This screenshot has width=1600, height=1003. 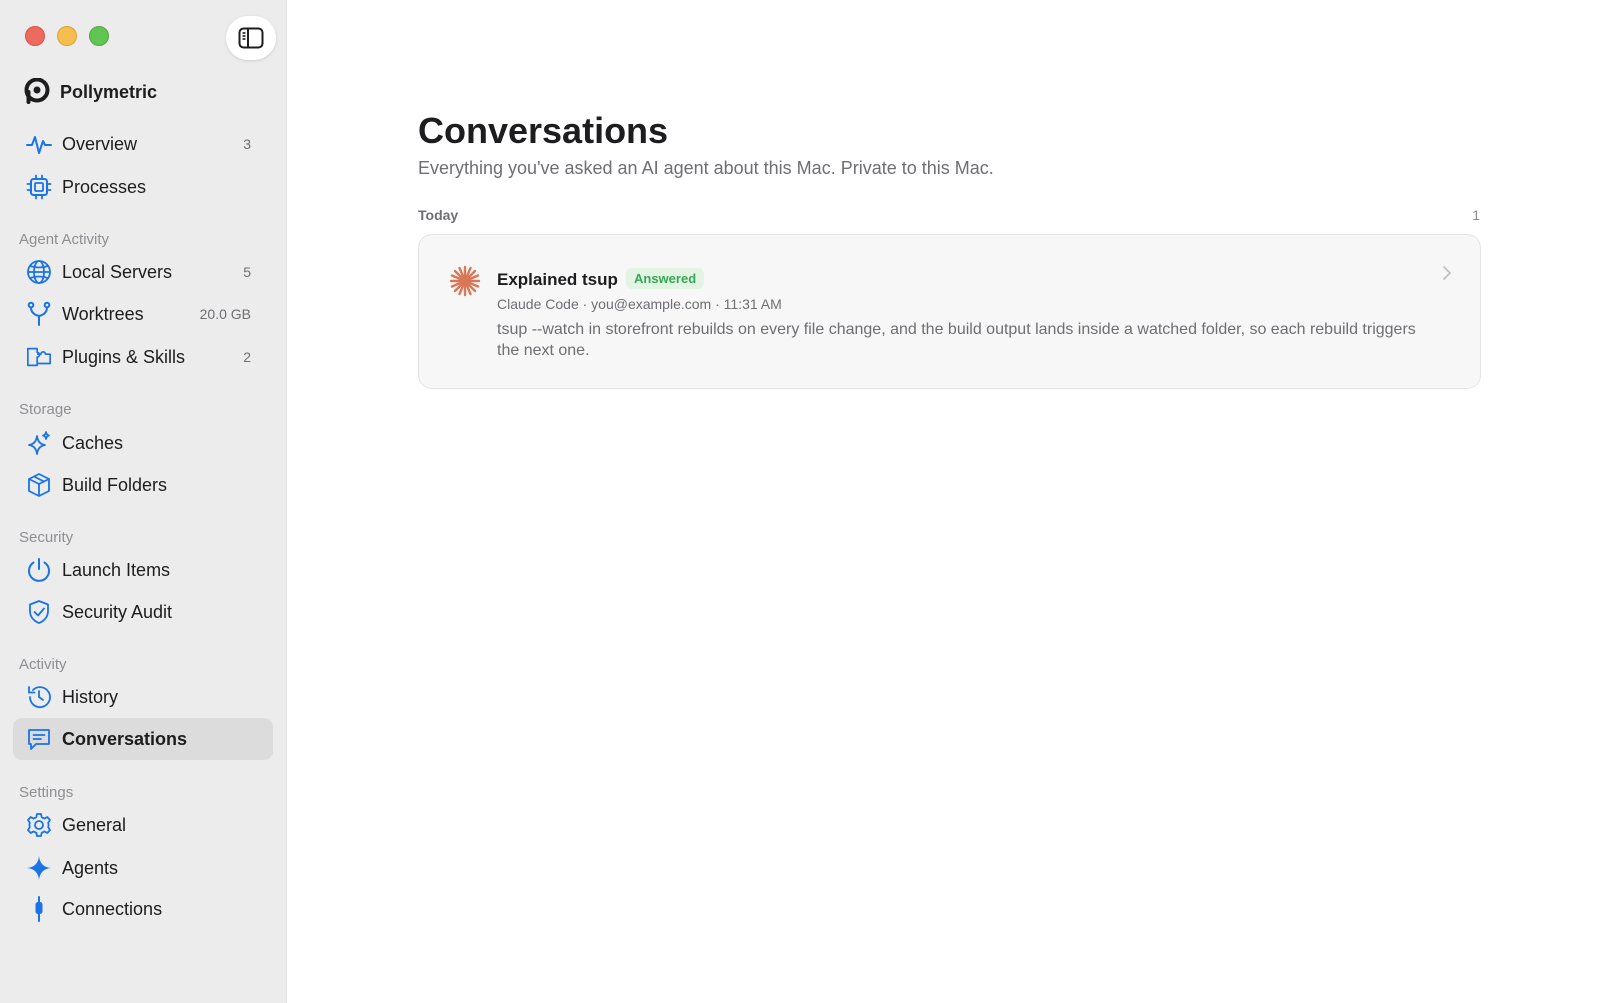 What do you see at coordinates (39, 272) in the screenshot?
I see `globe-icon` at bounding box center [39, 272].